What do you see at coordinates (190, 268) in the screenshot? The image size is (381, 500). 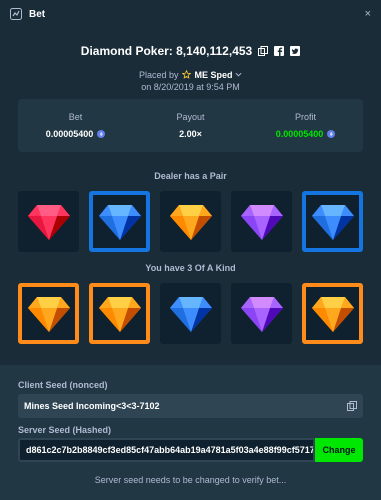 I see `player-hand-label: You have 3 Of A Kind` at bounding box center [190, 268].